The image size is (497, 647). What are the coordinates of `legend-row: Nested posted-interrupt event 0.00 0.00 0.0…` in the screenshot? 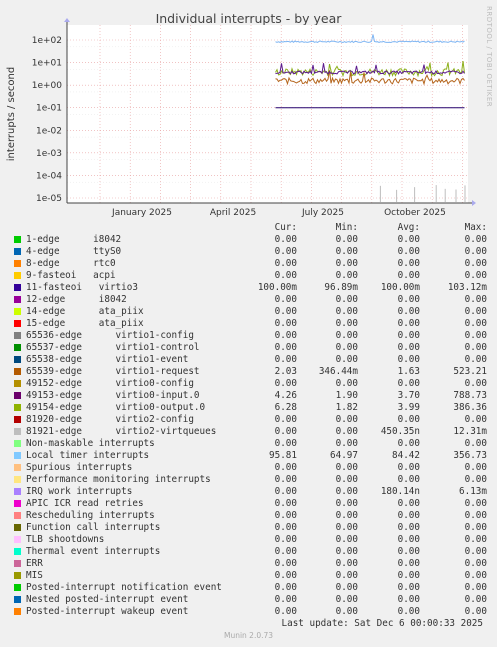 It's located at (248, 600).